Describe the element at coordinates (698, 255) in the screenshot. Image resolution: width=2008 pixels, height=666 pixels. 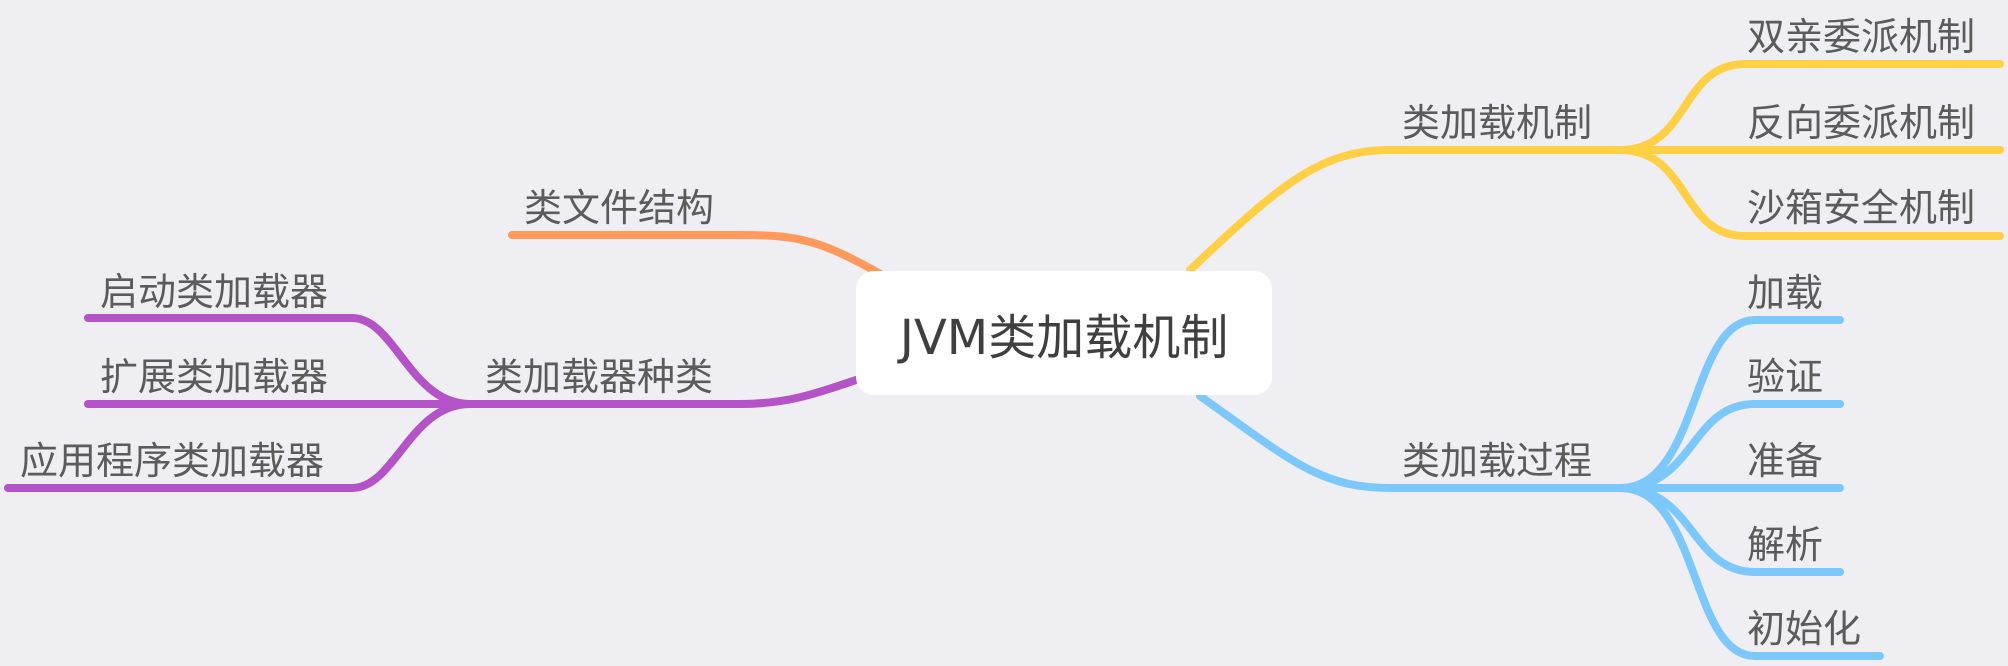
I see `link-class-file` at that location.